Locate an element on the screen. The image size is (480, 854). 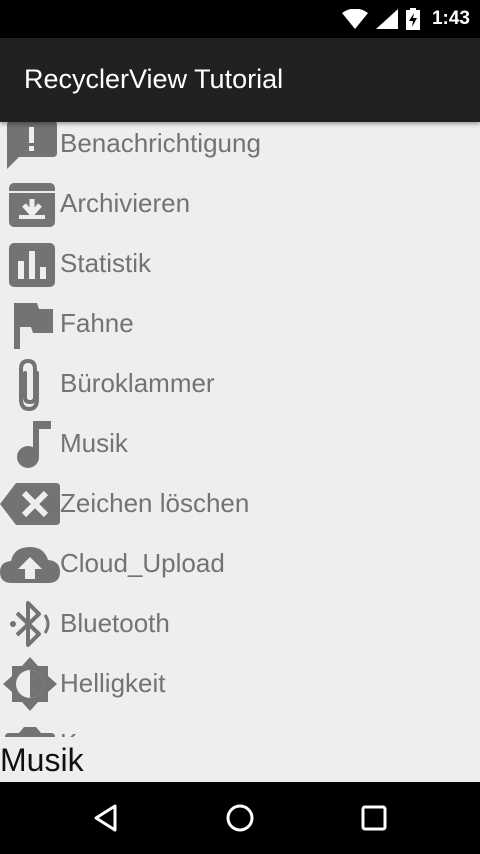
paperclip-icon is located at coordinates (30, 384).